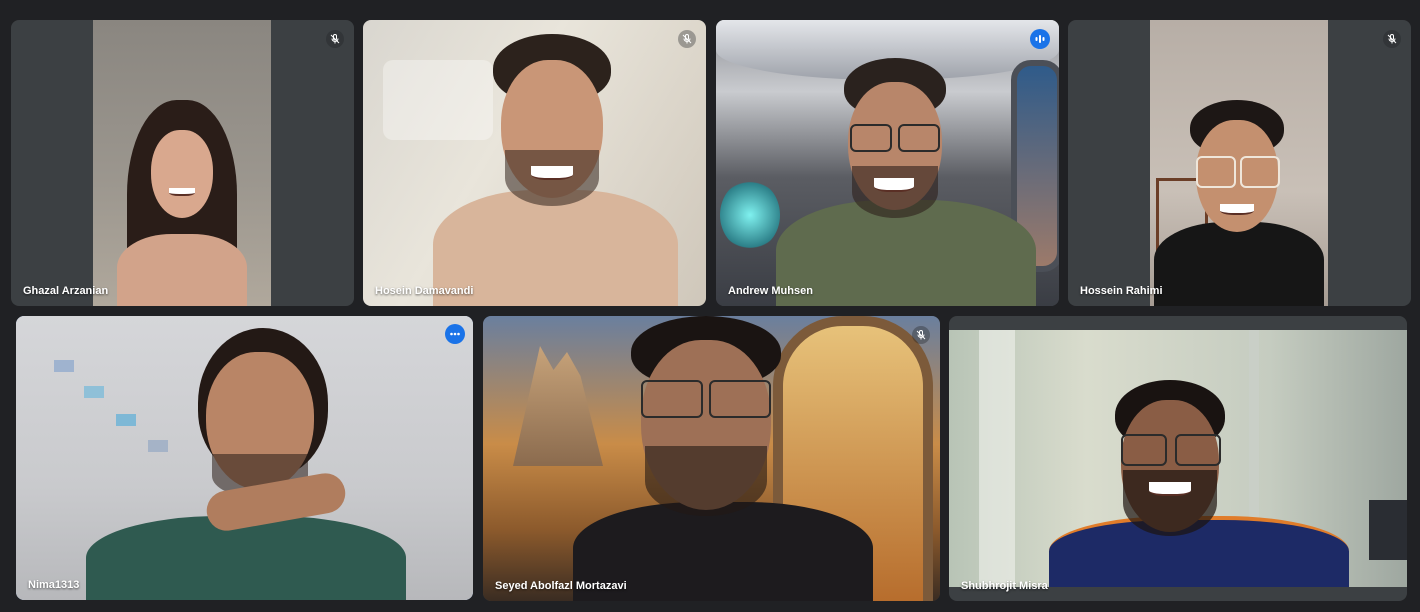  I want to click on participant-tile: Nima1313, so click(244, 458).